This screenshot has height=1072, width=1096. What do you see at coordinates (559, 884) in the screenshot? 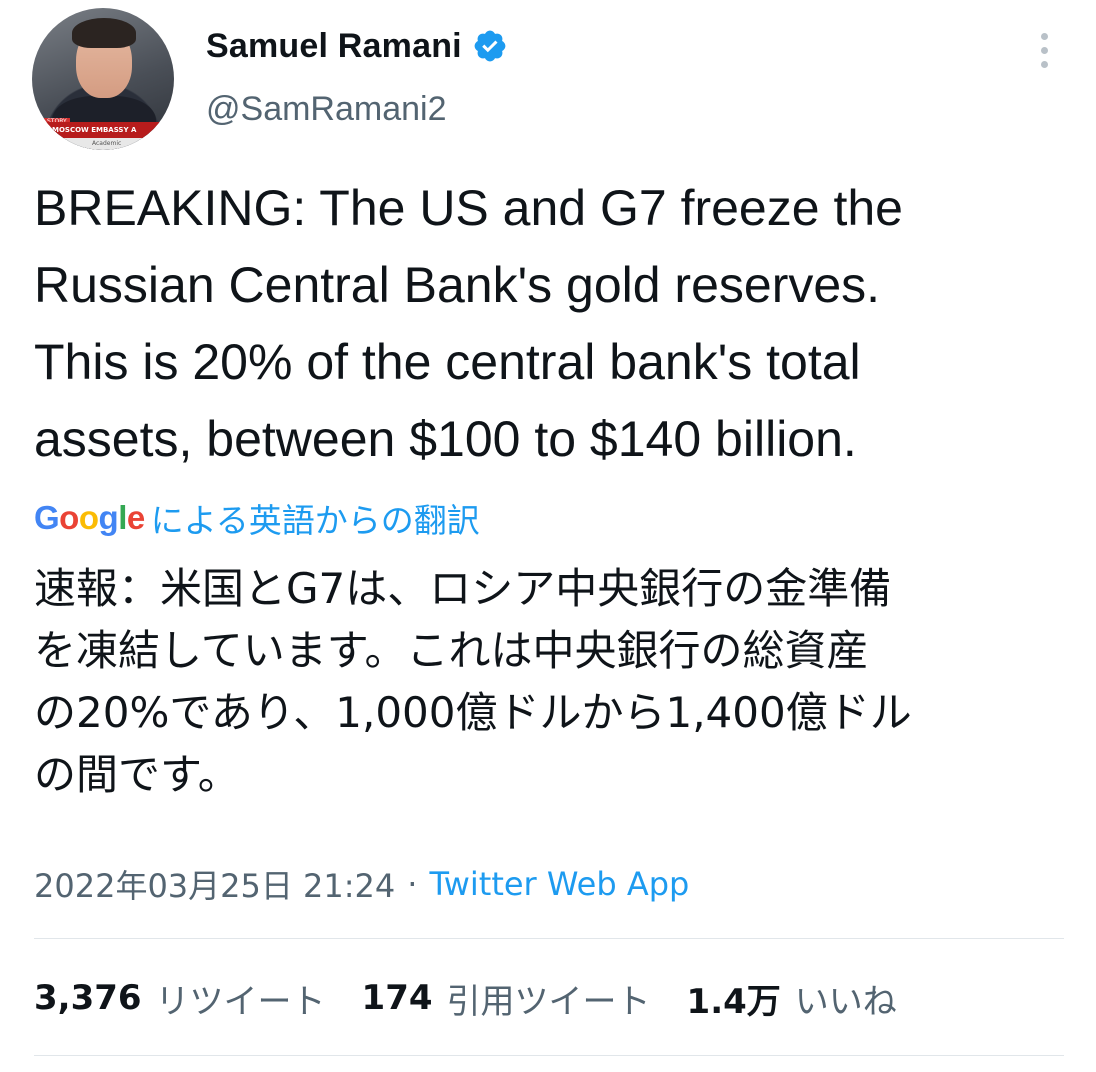
I see `tweet-source: Twitter Web App` at bounding box center [559, 884].